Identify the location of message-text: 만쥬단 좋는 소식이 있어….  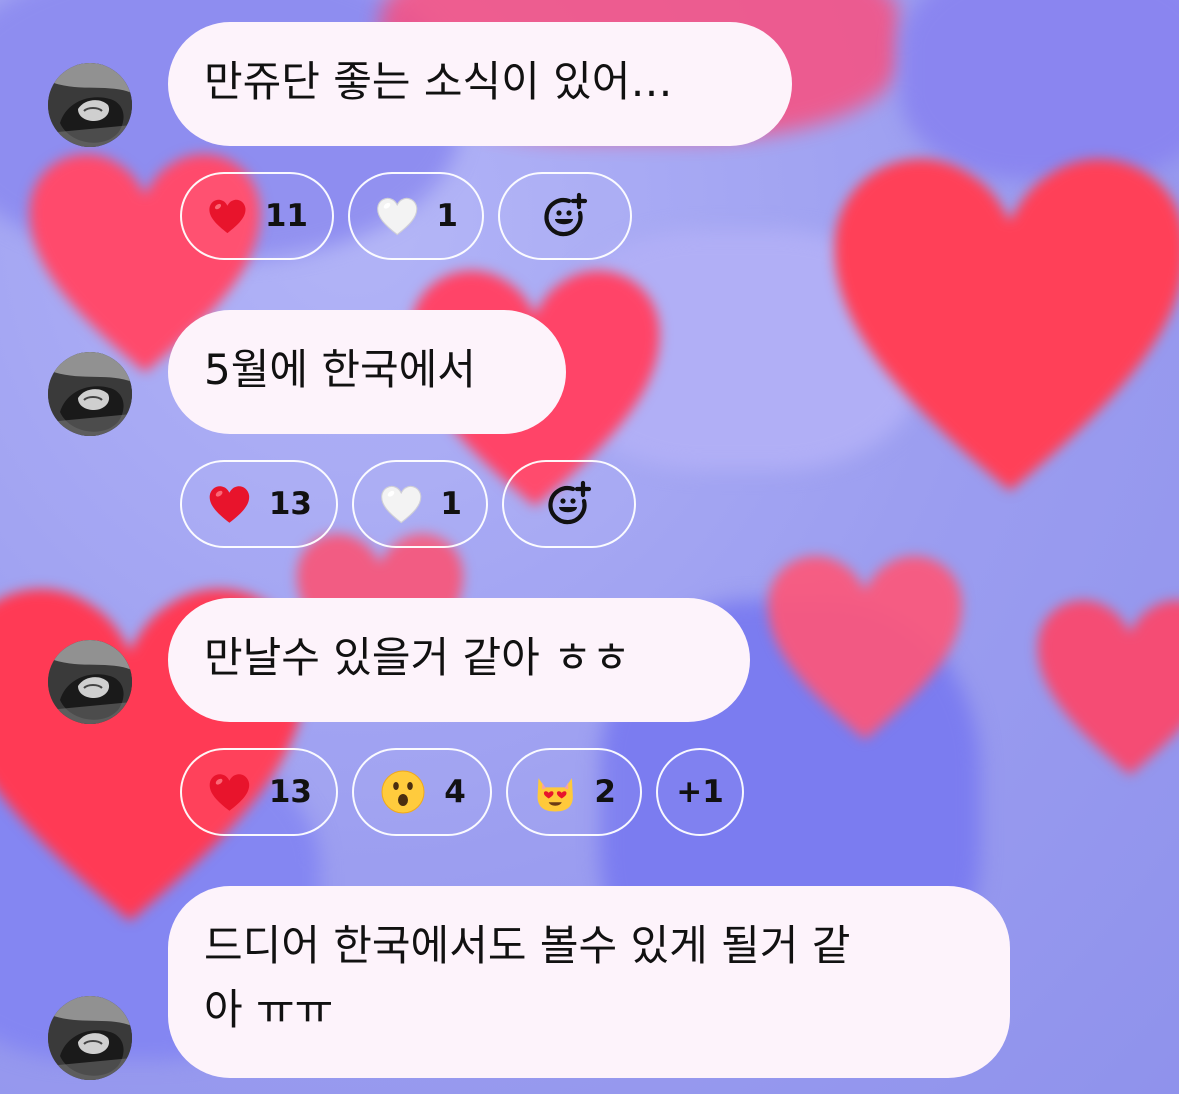
(438, 81).